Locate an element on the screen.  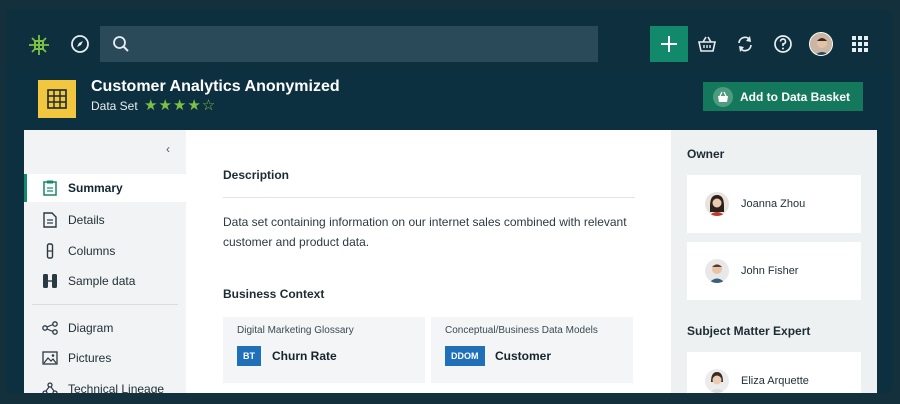
owner-heading: Owner is located at coordinates (706, 154).